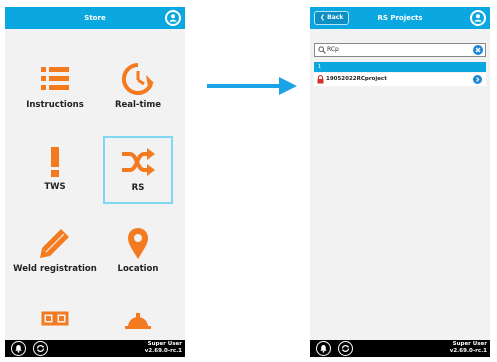 The width and height of the screenshot is (497, 362). I want to click on grid-icon, so click(55, 323).